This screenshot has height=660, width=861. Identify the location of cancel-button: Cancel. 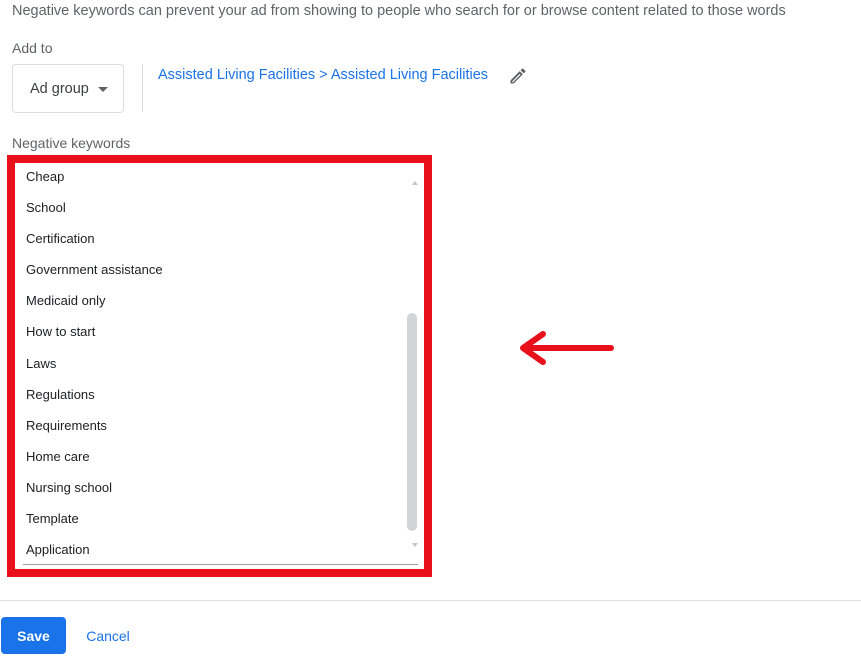
(108, 635).